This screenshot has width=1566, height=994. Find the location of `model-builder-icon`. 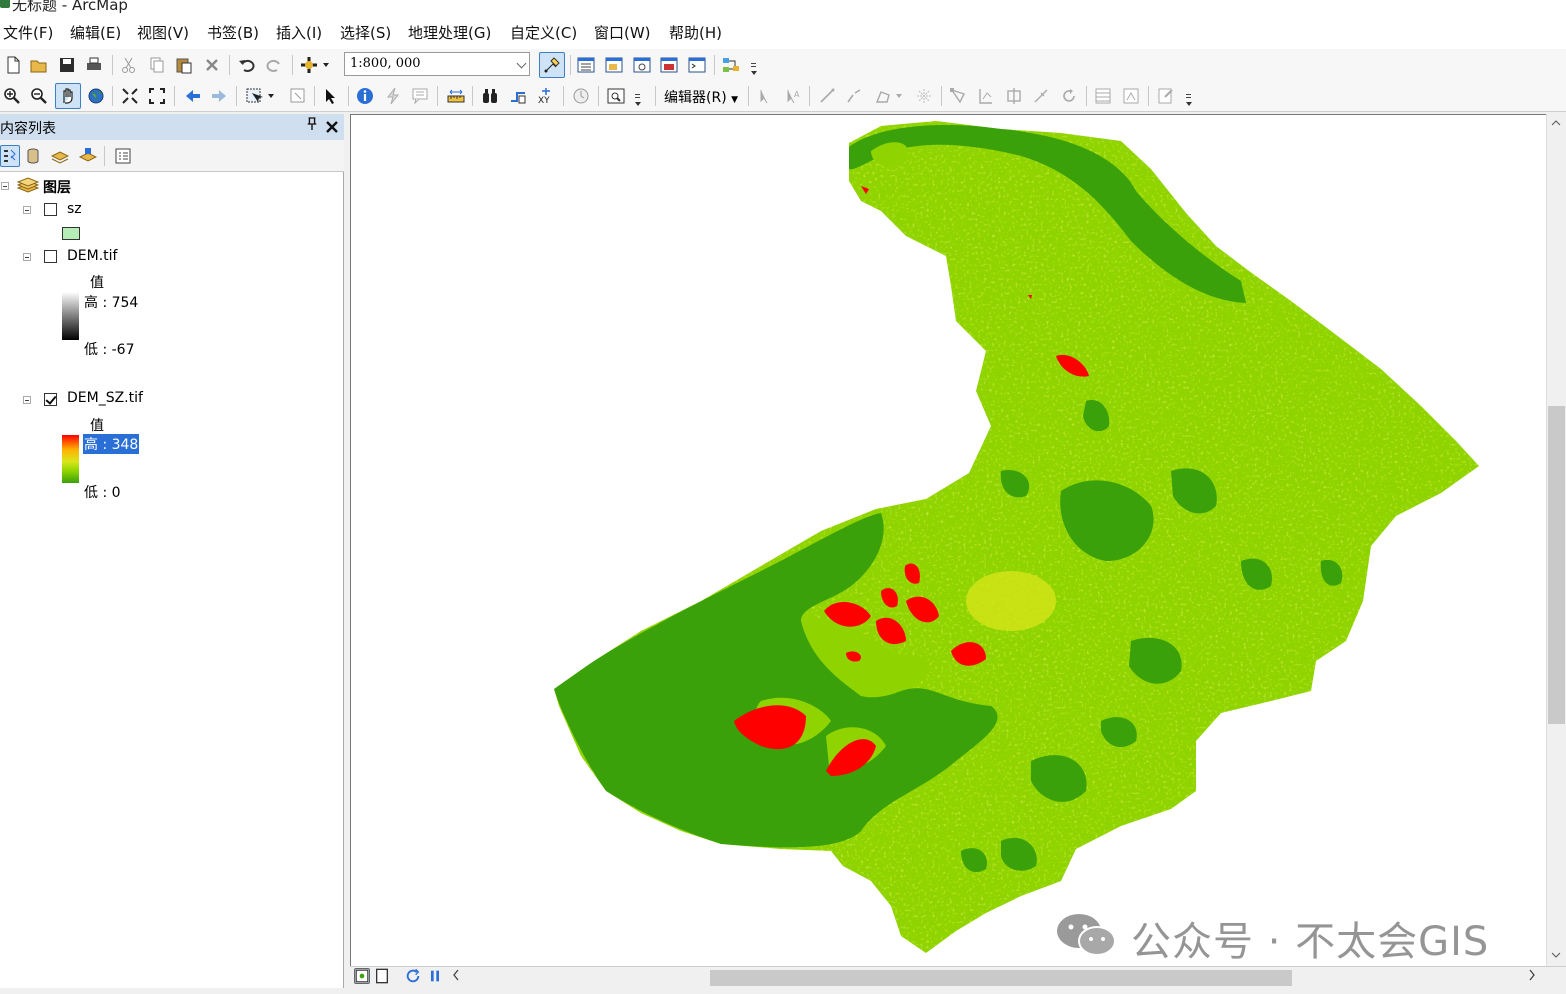

model-builder-icon is located at coordinates (731, 65).